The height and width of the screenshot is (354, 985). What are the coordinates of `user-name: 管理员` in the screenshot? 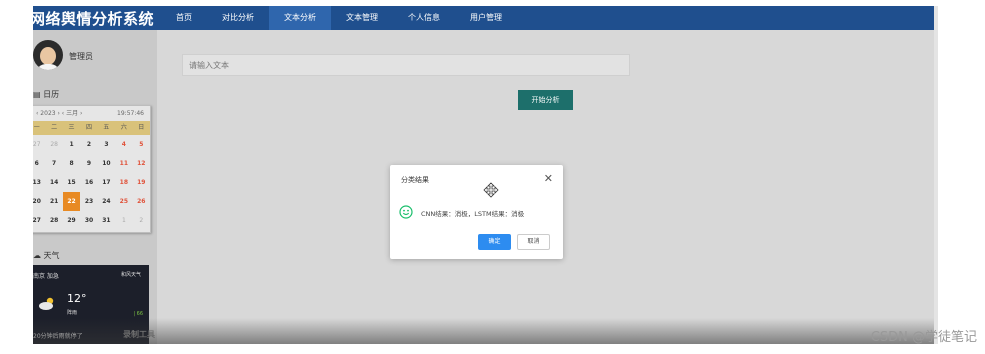 It's located at (81, 56).